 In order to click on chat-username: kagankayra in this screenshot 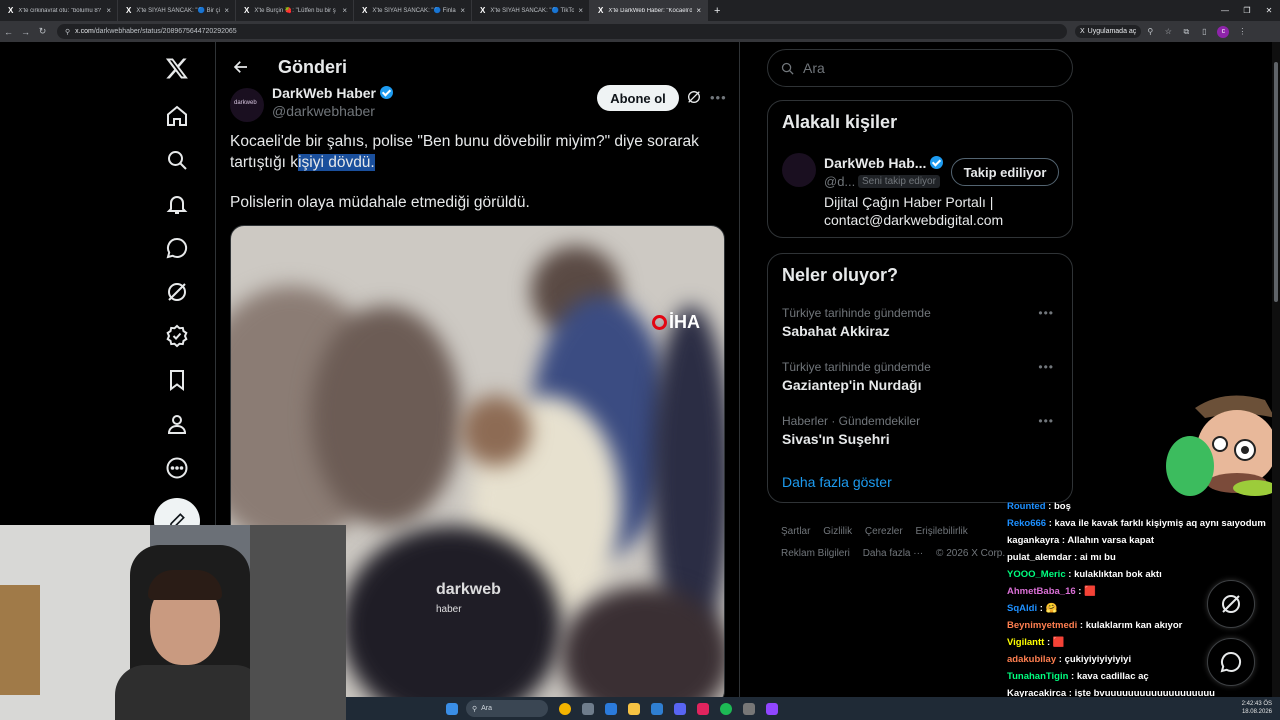, I will do `click(1033, 540)`.